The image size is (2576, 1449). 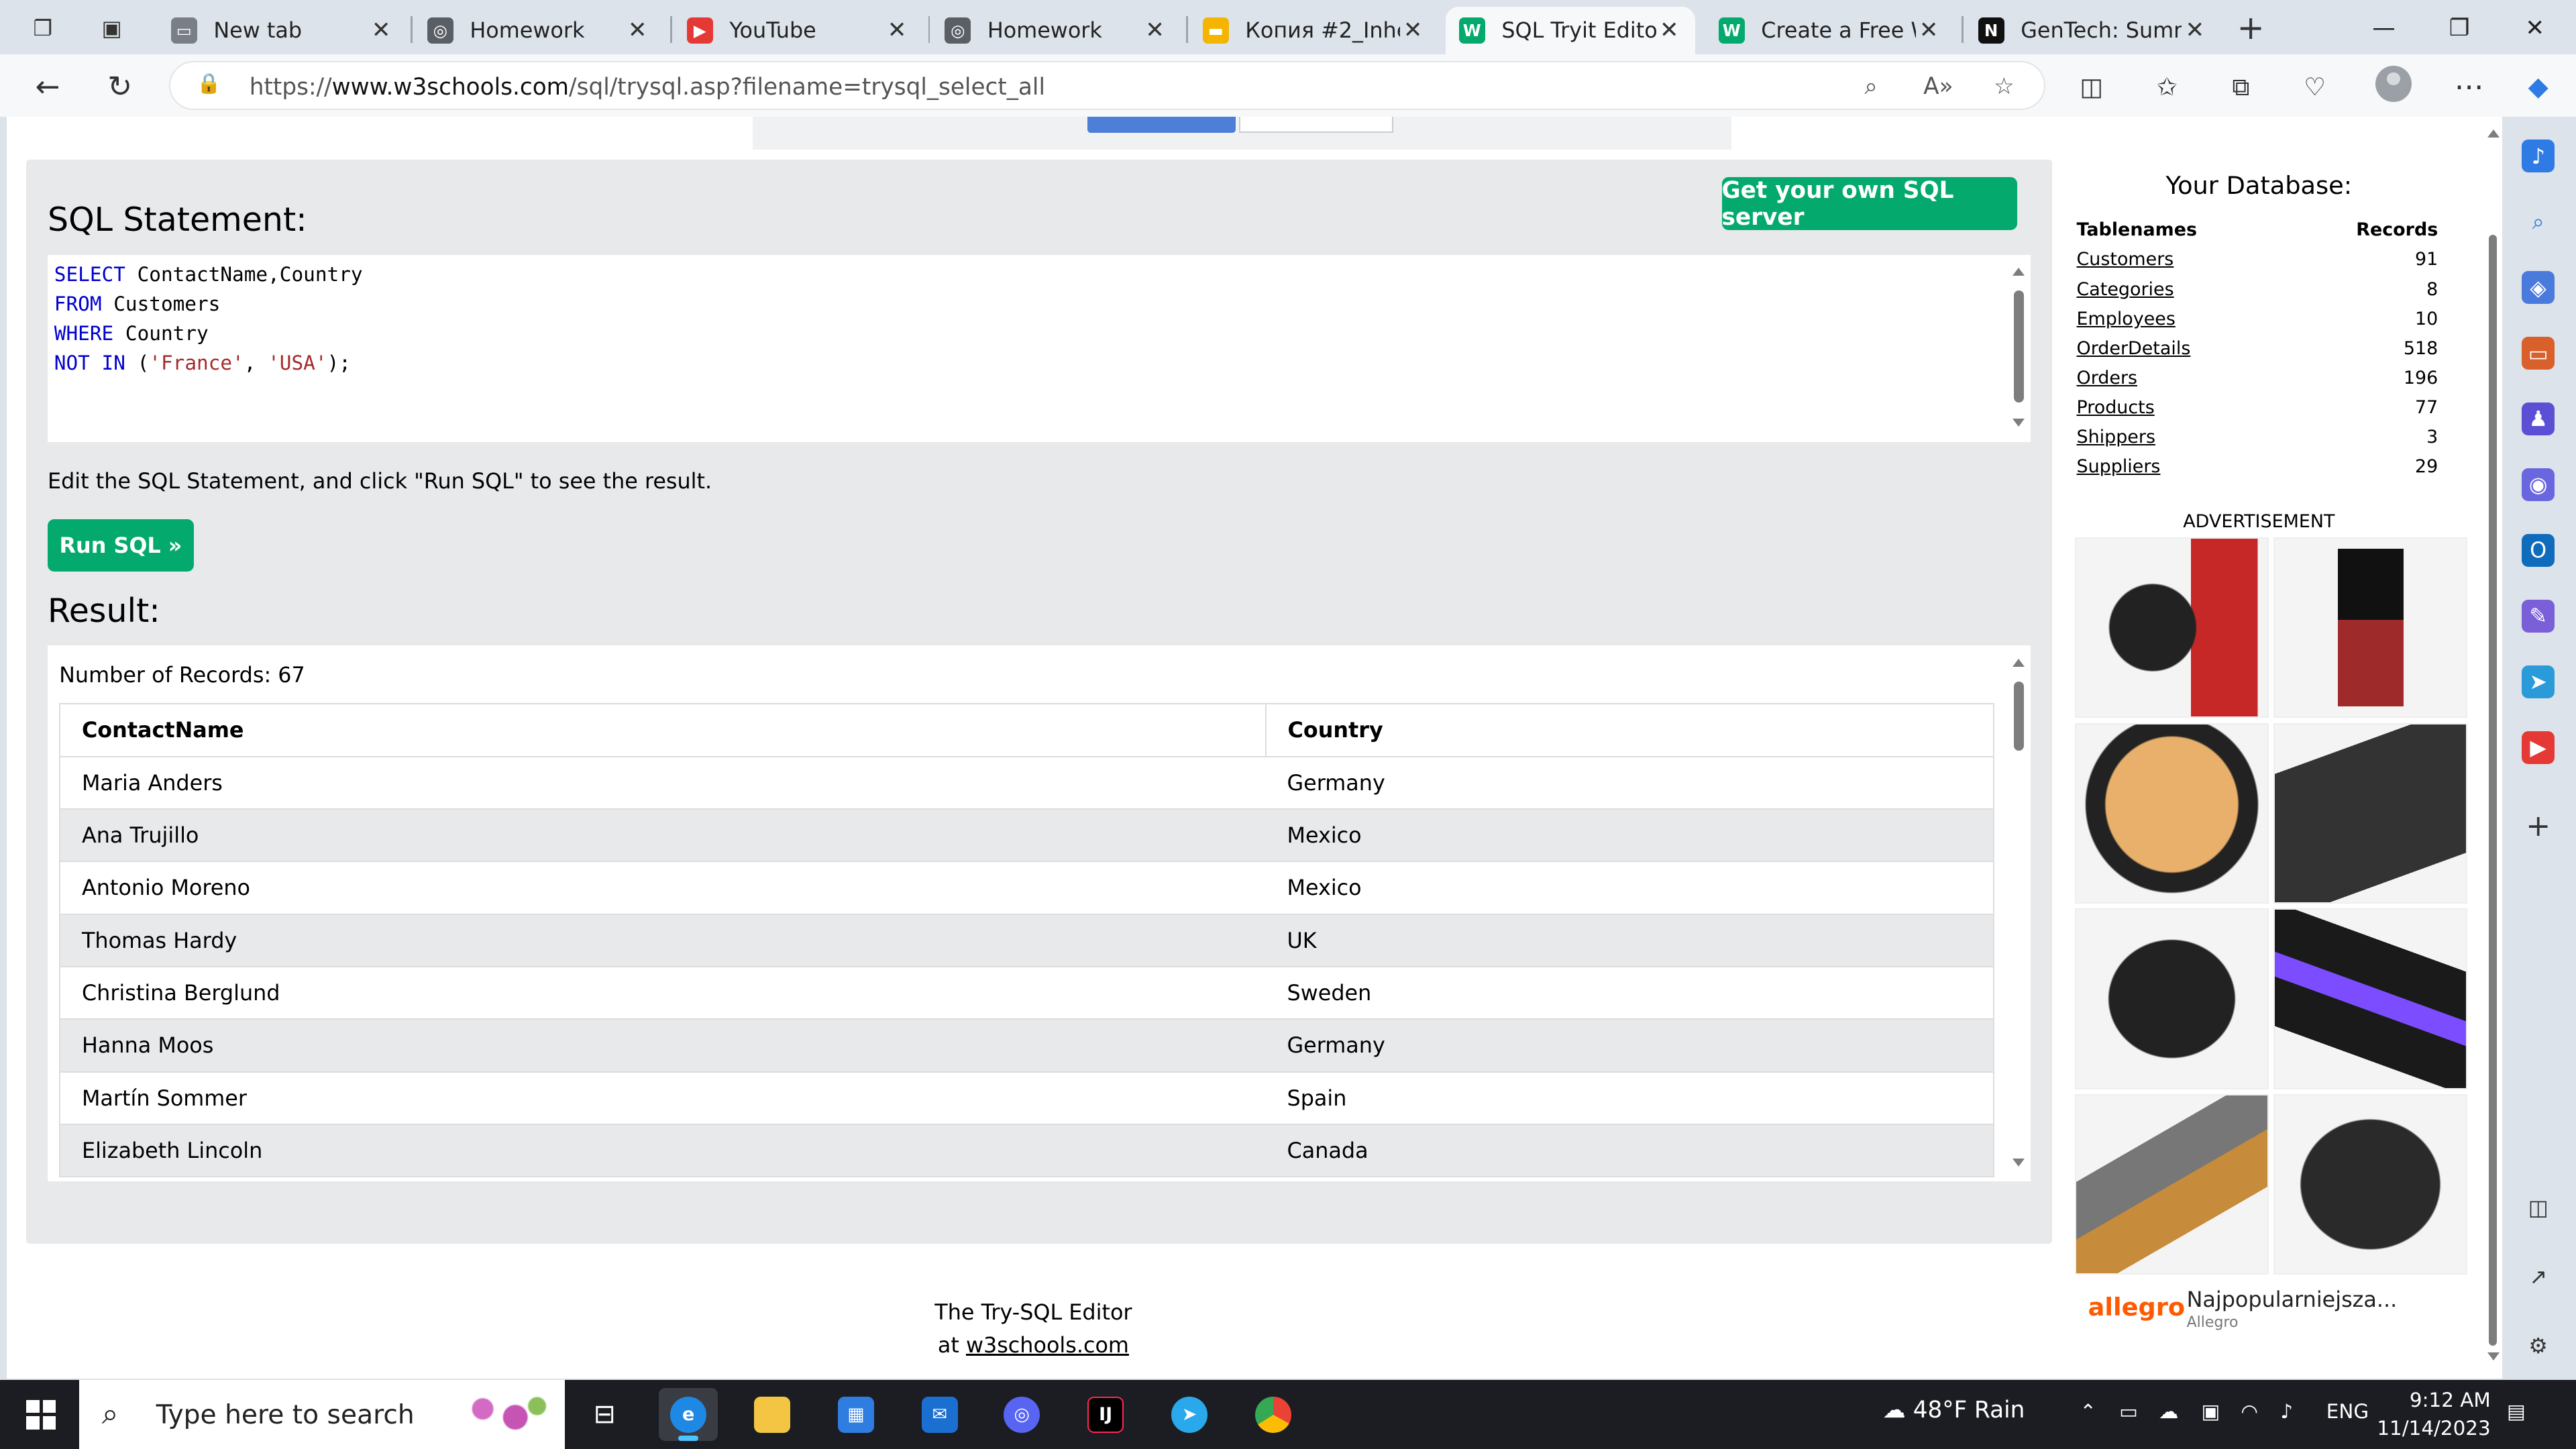 I want to click on code-line: WHERE Country, so click(x=131, y=333).